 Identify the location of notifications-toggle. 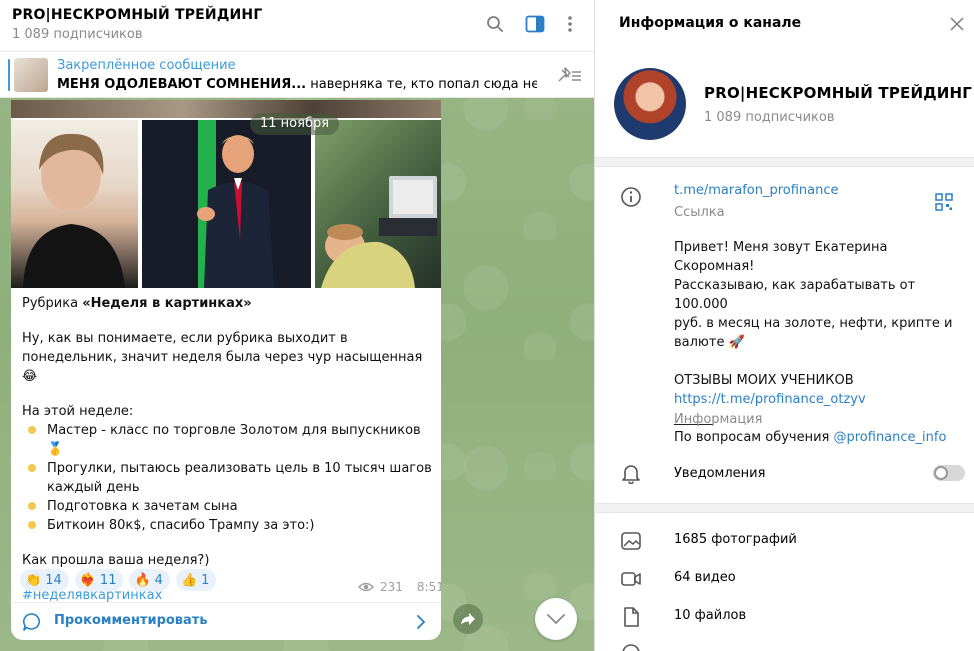
(949, 473).